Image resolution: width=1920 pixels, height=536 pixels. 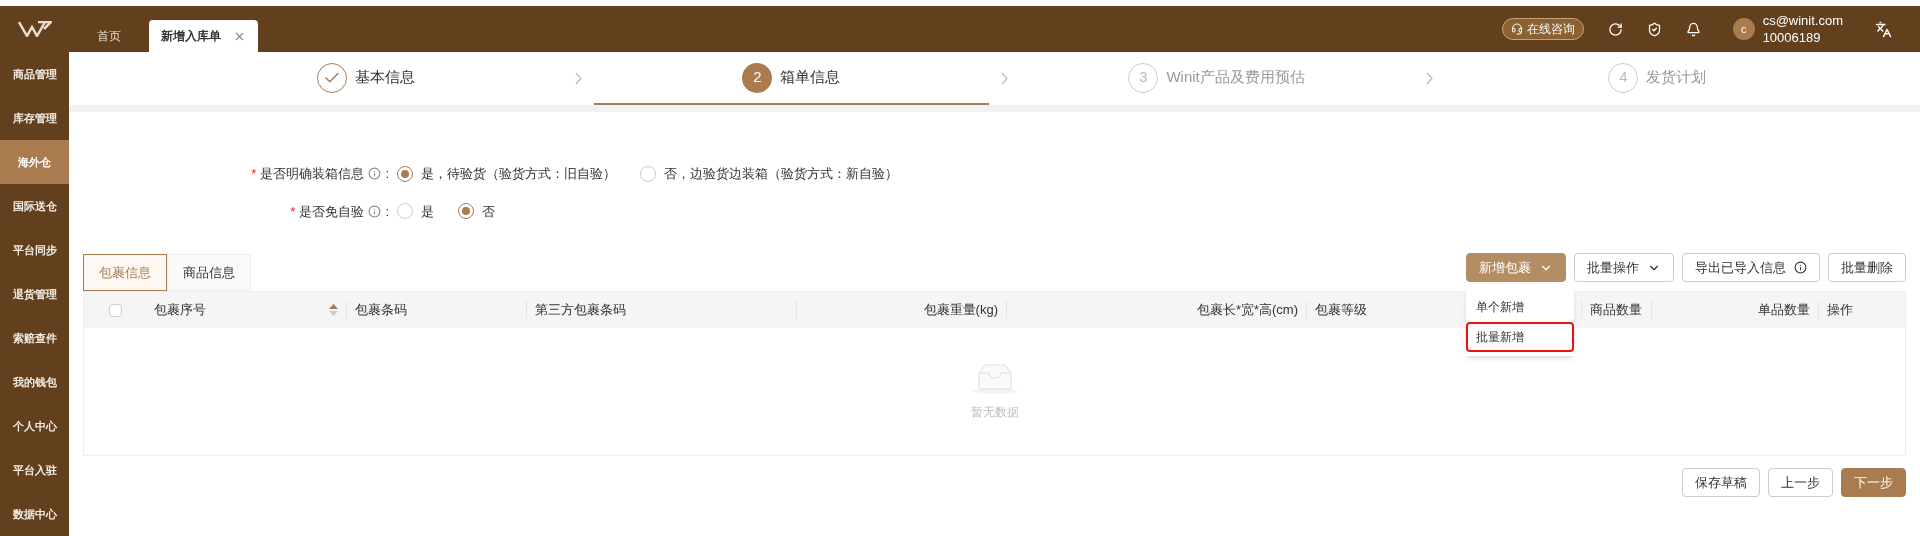 What do you see at coordinates (34, 74) in the screenshot?
I see `sidebar-item: 商品管理` at bounding box center [34, 74].